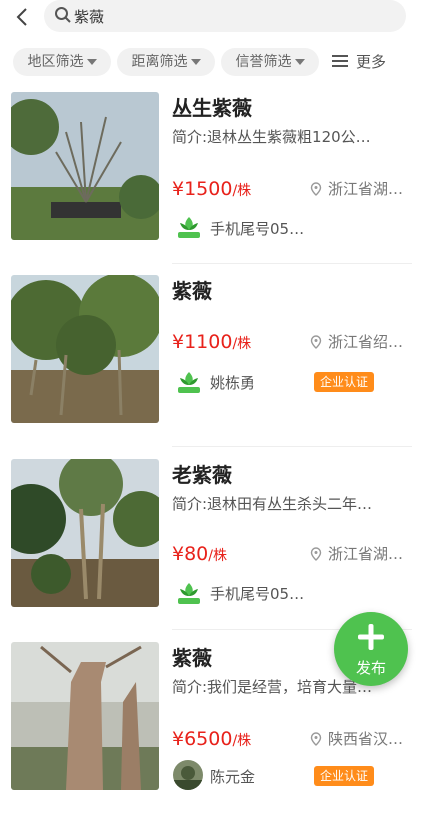  I want to click on listing-price: ¥6500/株, so click(211, 739).